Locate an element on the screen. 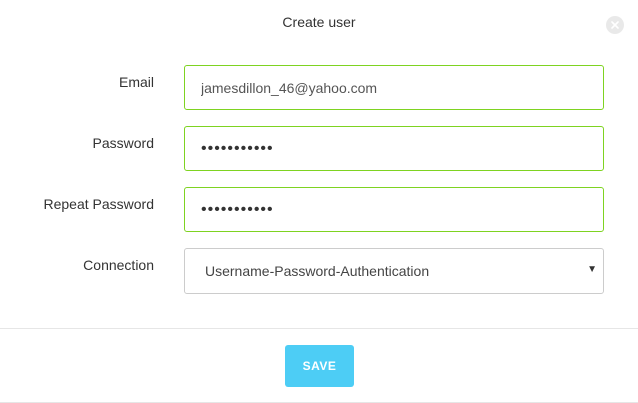 The height and width of the screenshot is (403, 638). email-label: Email is located at coordinates (136, 82).